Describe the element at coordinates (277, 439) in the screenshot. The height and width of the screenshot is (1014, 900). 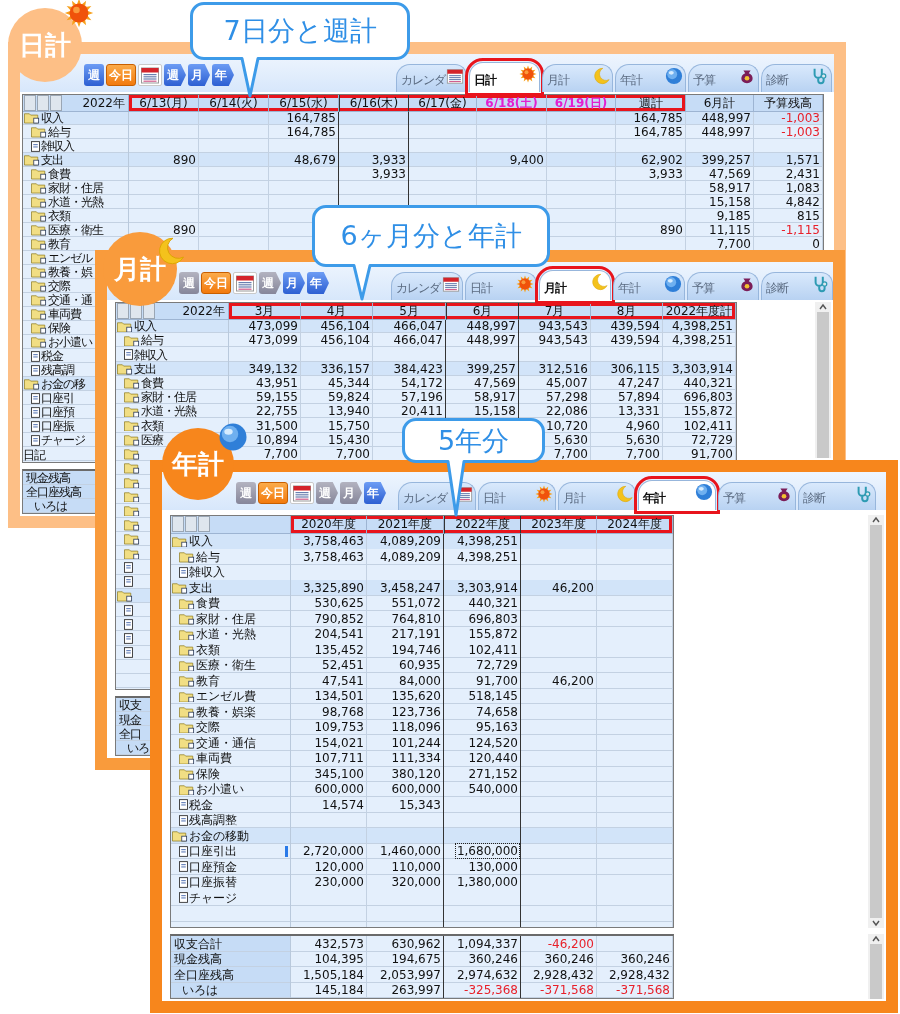
I see `table-cell: 10,894` at that location.